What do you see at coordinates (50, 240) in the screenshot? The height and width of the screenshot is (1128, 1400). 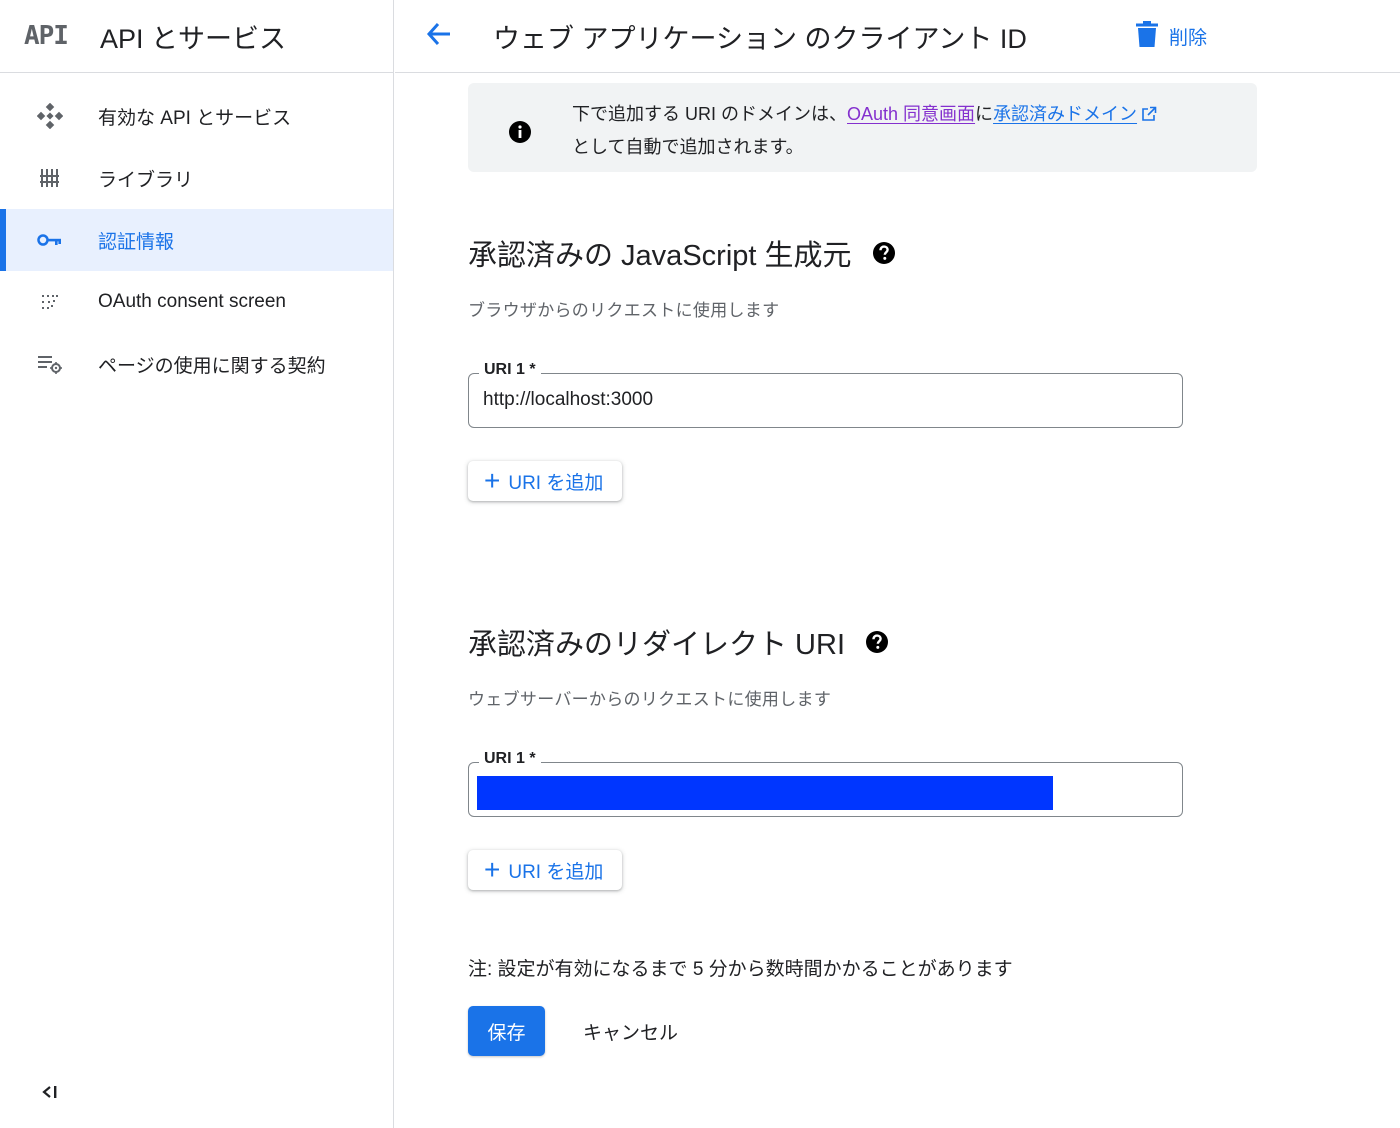 I see `key-icon` at bounding box center [50, 240].